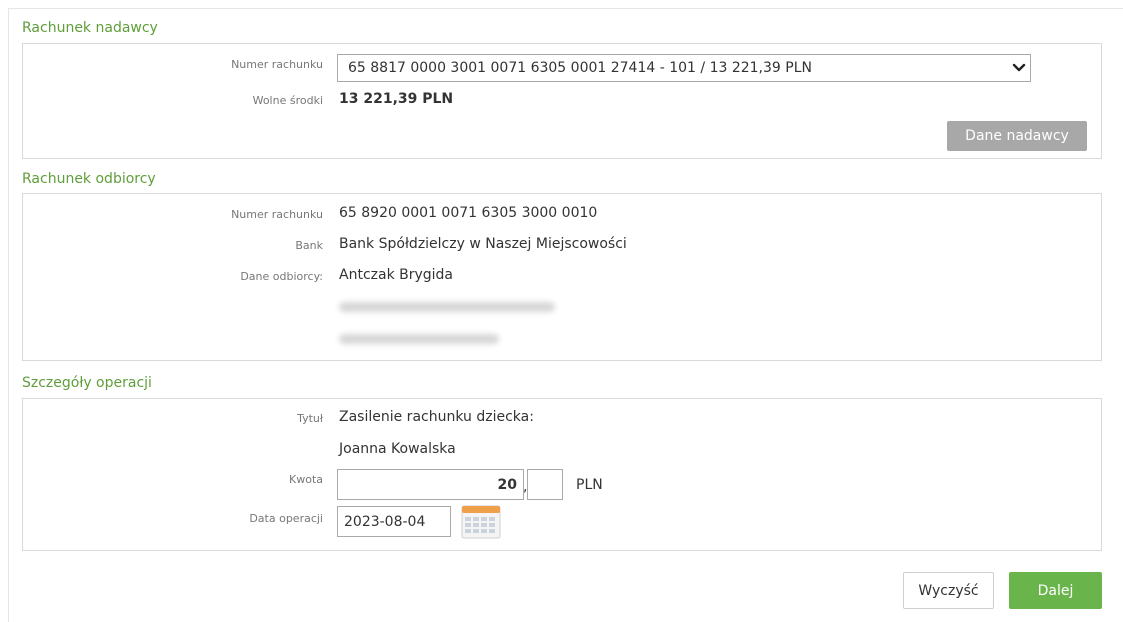 Image resolution: width=1123 pixels, height=622 pixels. What do you see at coordinates (286, 518) in the screenshot?
I see `date-label: Data operacji` at bounding box center [286, 518].